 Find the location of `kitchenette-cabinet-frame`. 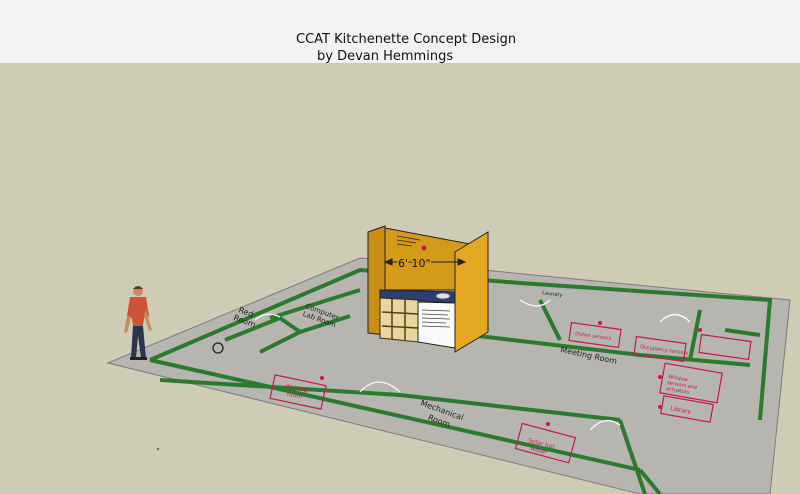

kitchenette-cabinet-frame is located at coordinates (399, 320).